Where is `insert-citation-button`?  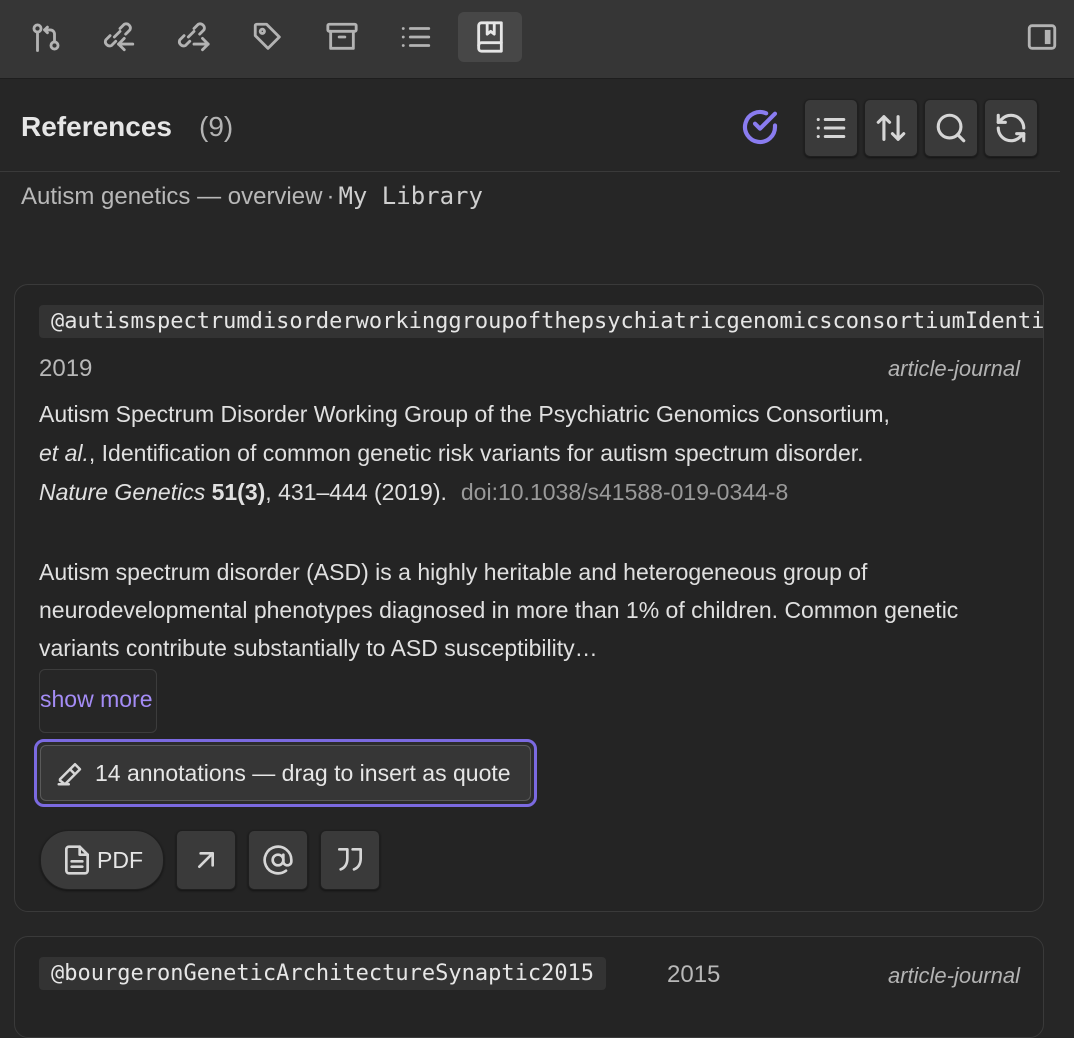
insert-citation-button is located at coordinates (278, 860).